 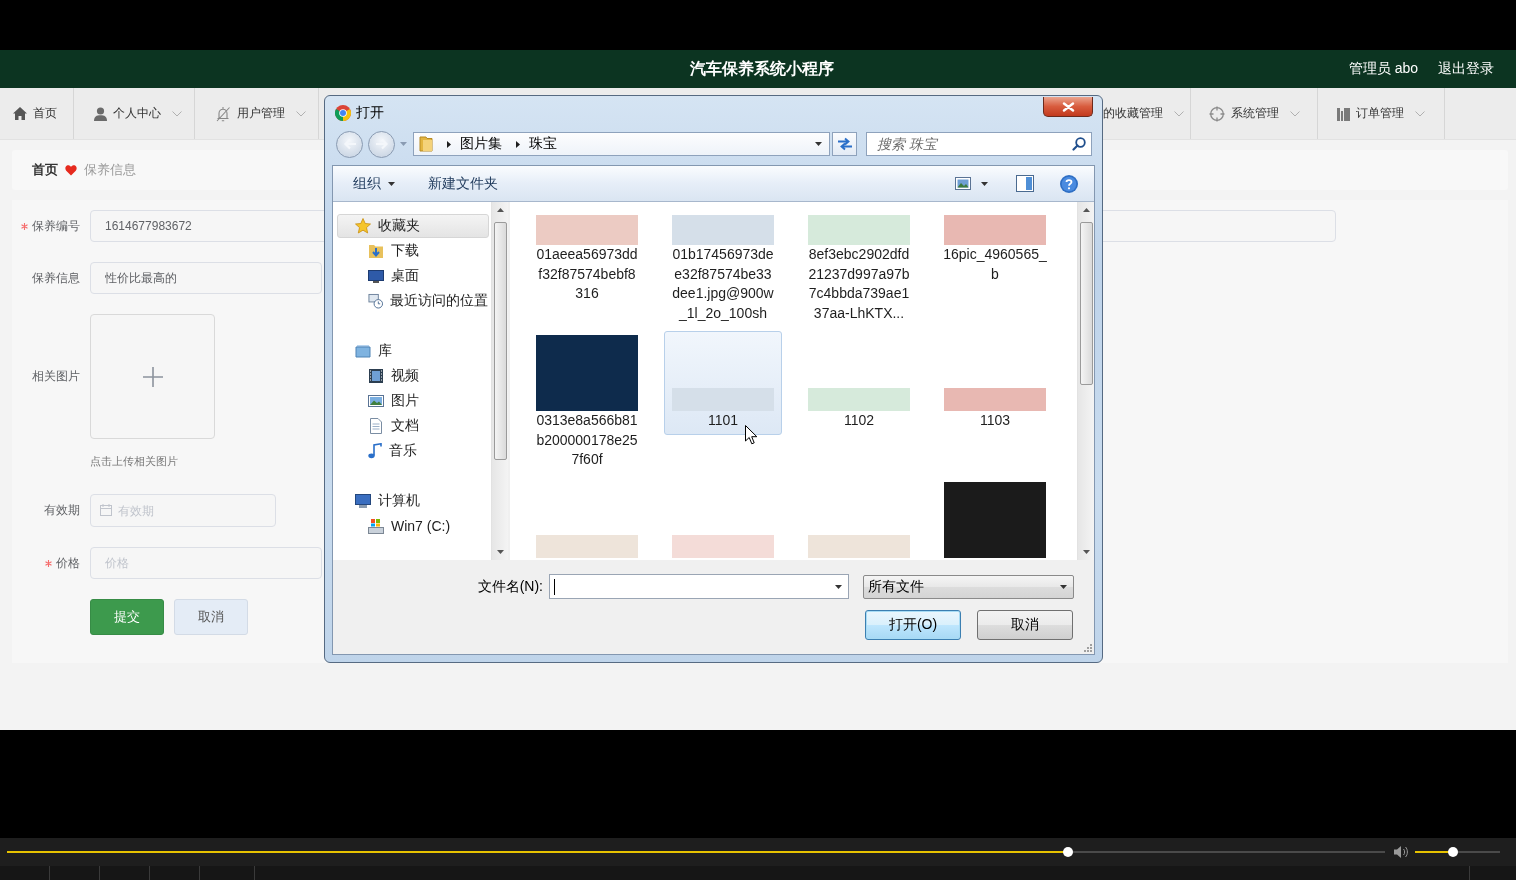 What do you see at coordinates (968, 586) in the screenshot?
I see `file-type-select: 所有文件` at bounding box center [968, 586].